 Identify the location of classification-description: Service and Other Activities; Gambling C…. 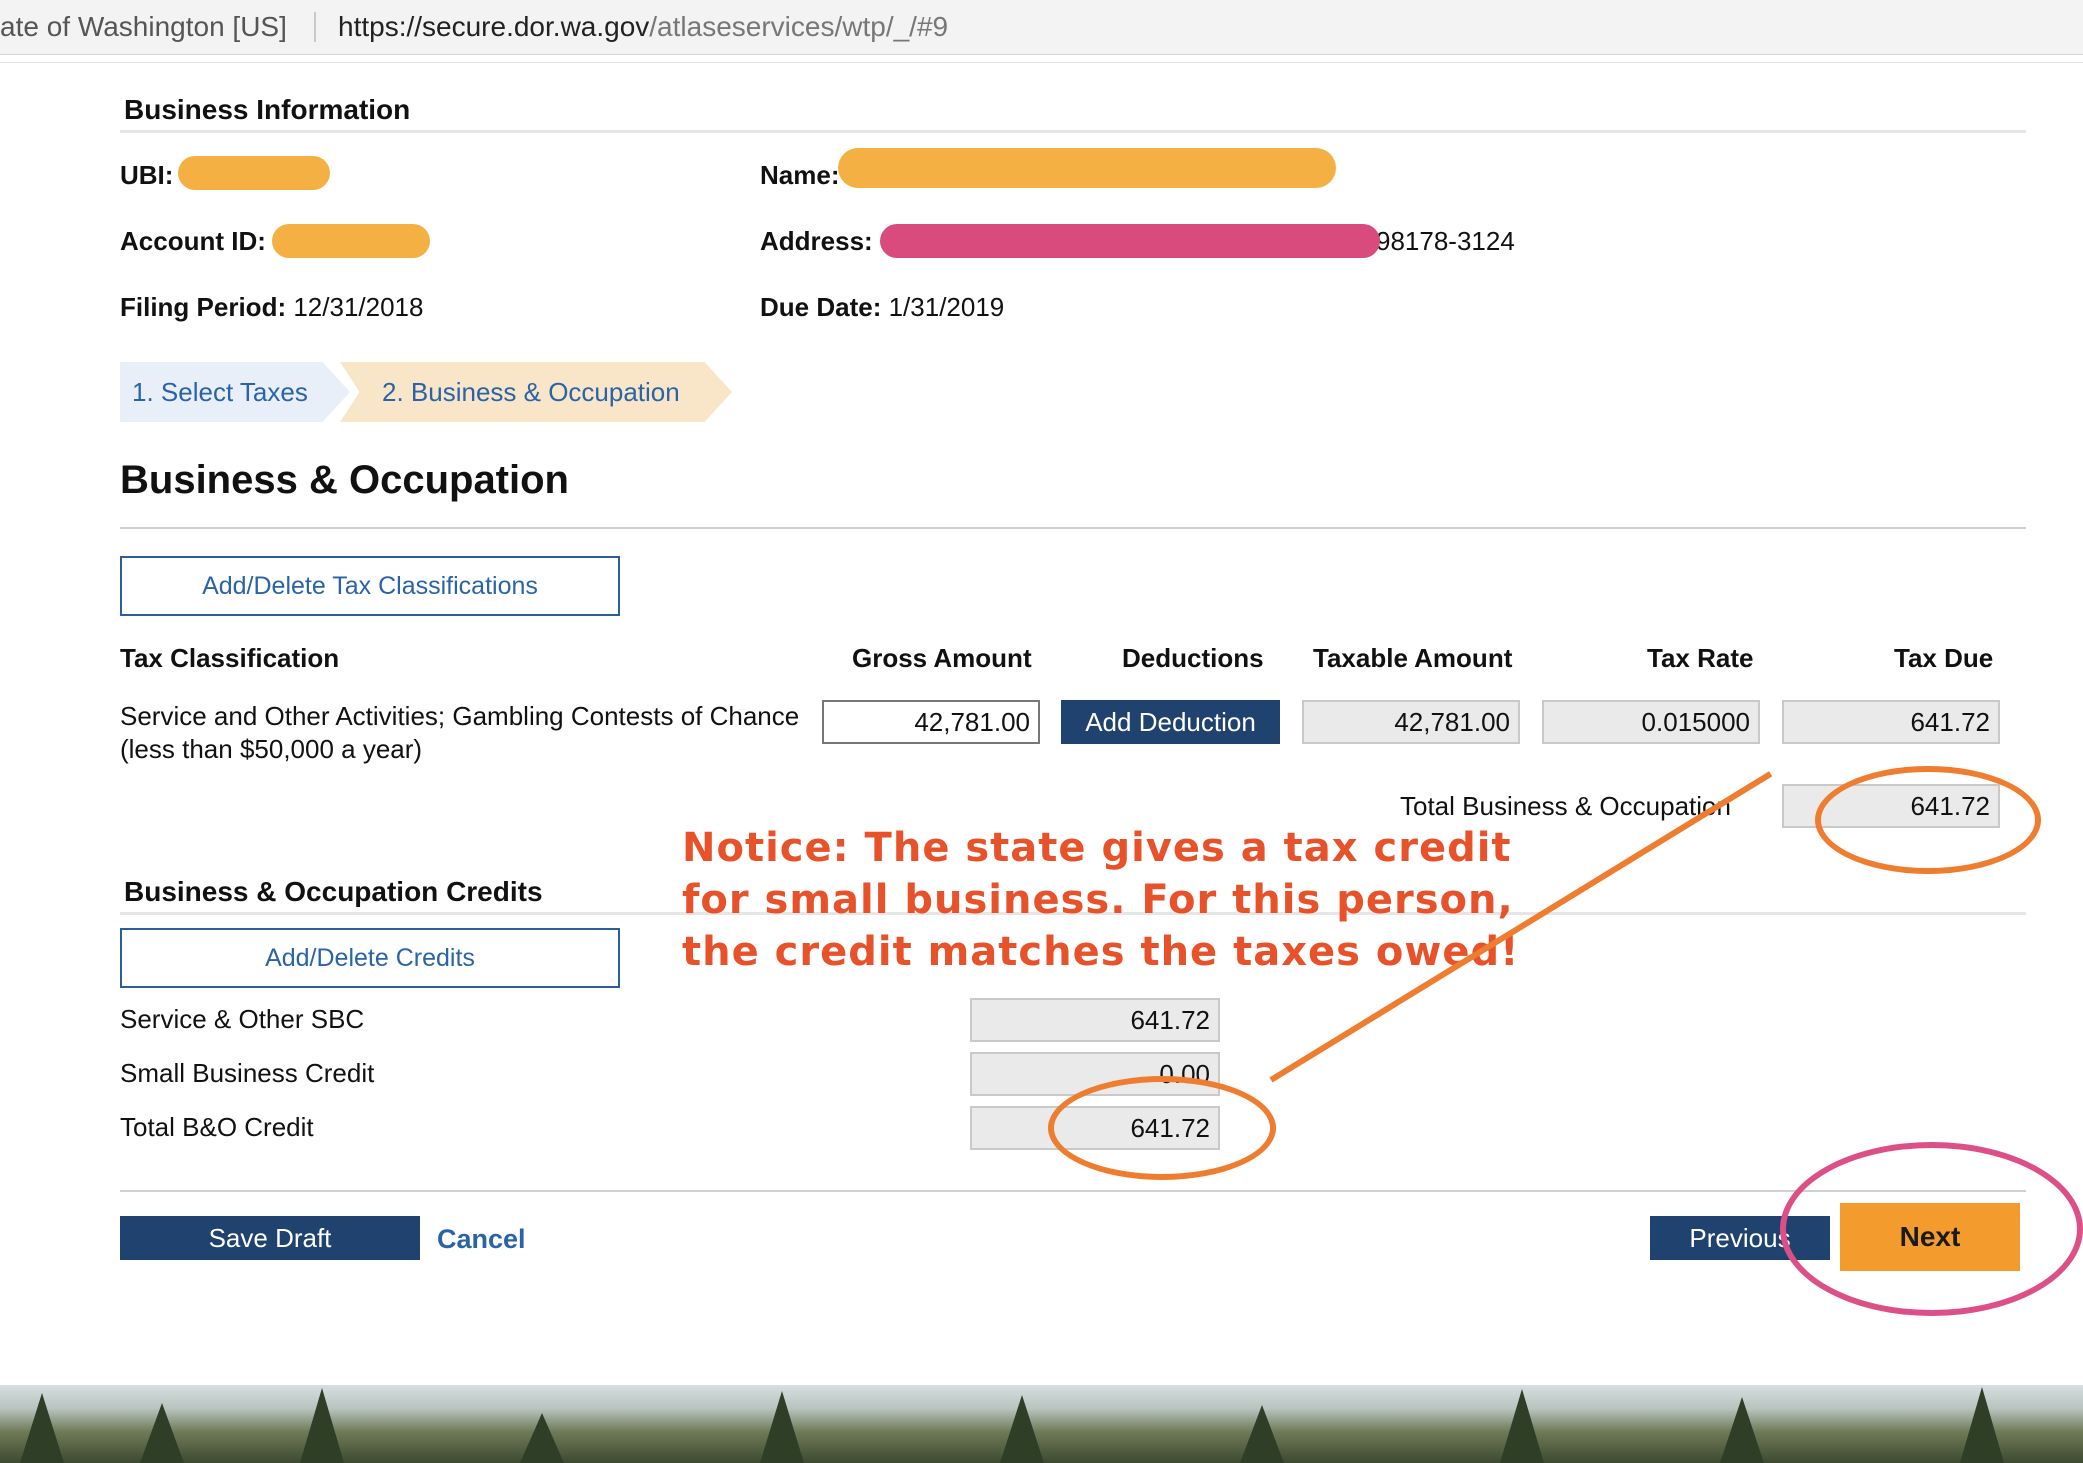
(460, 732).